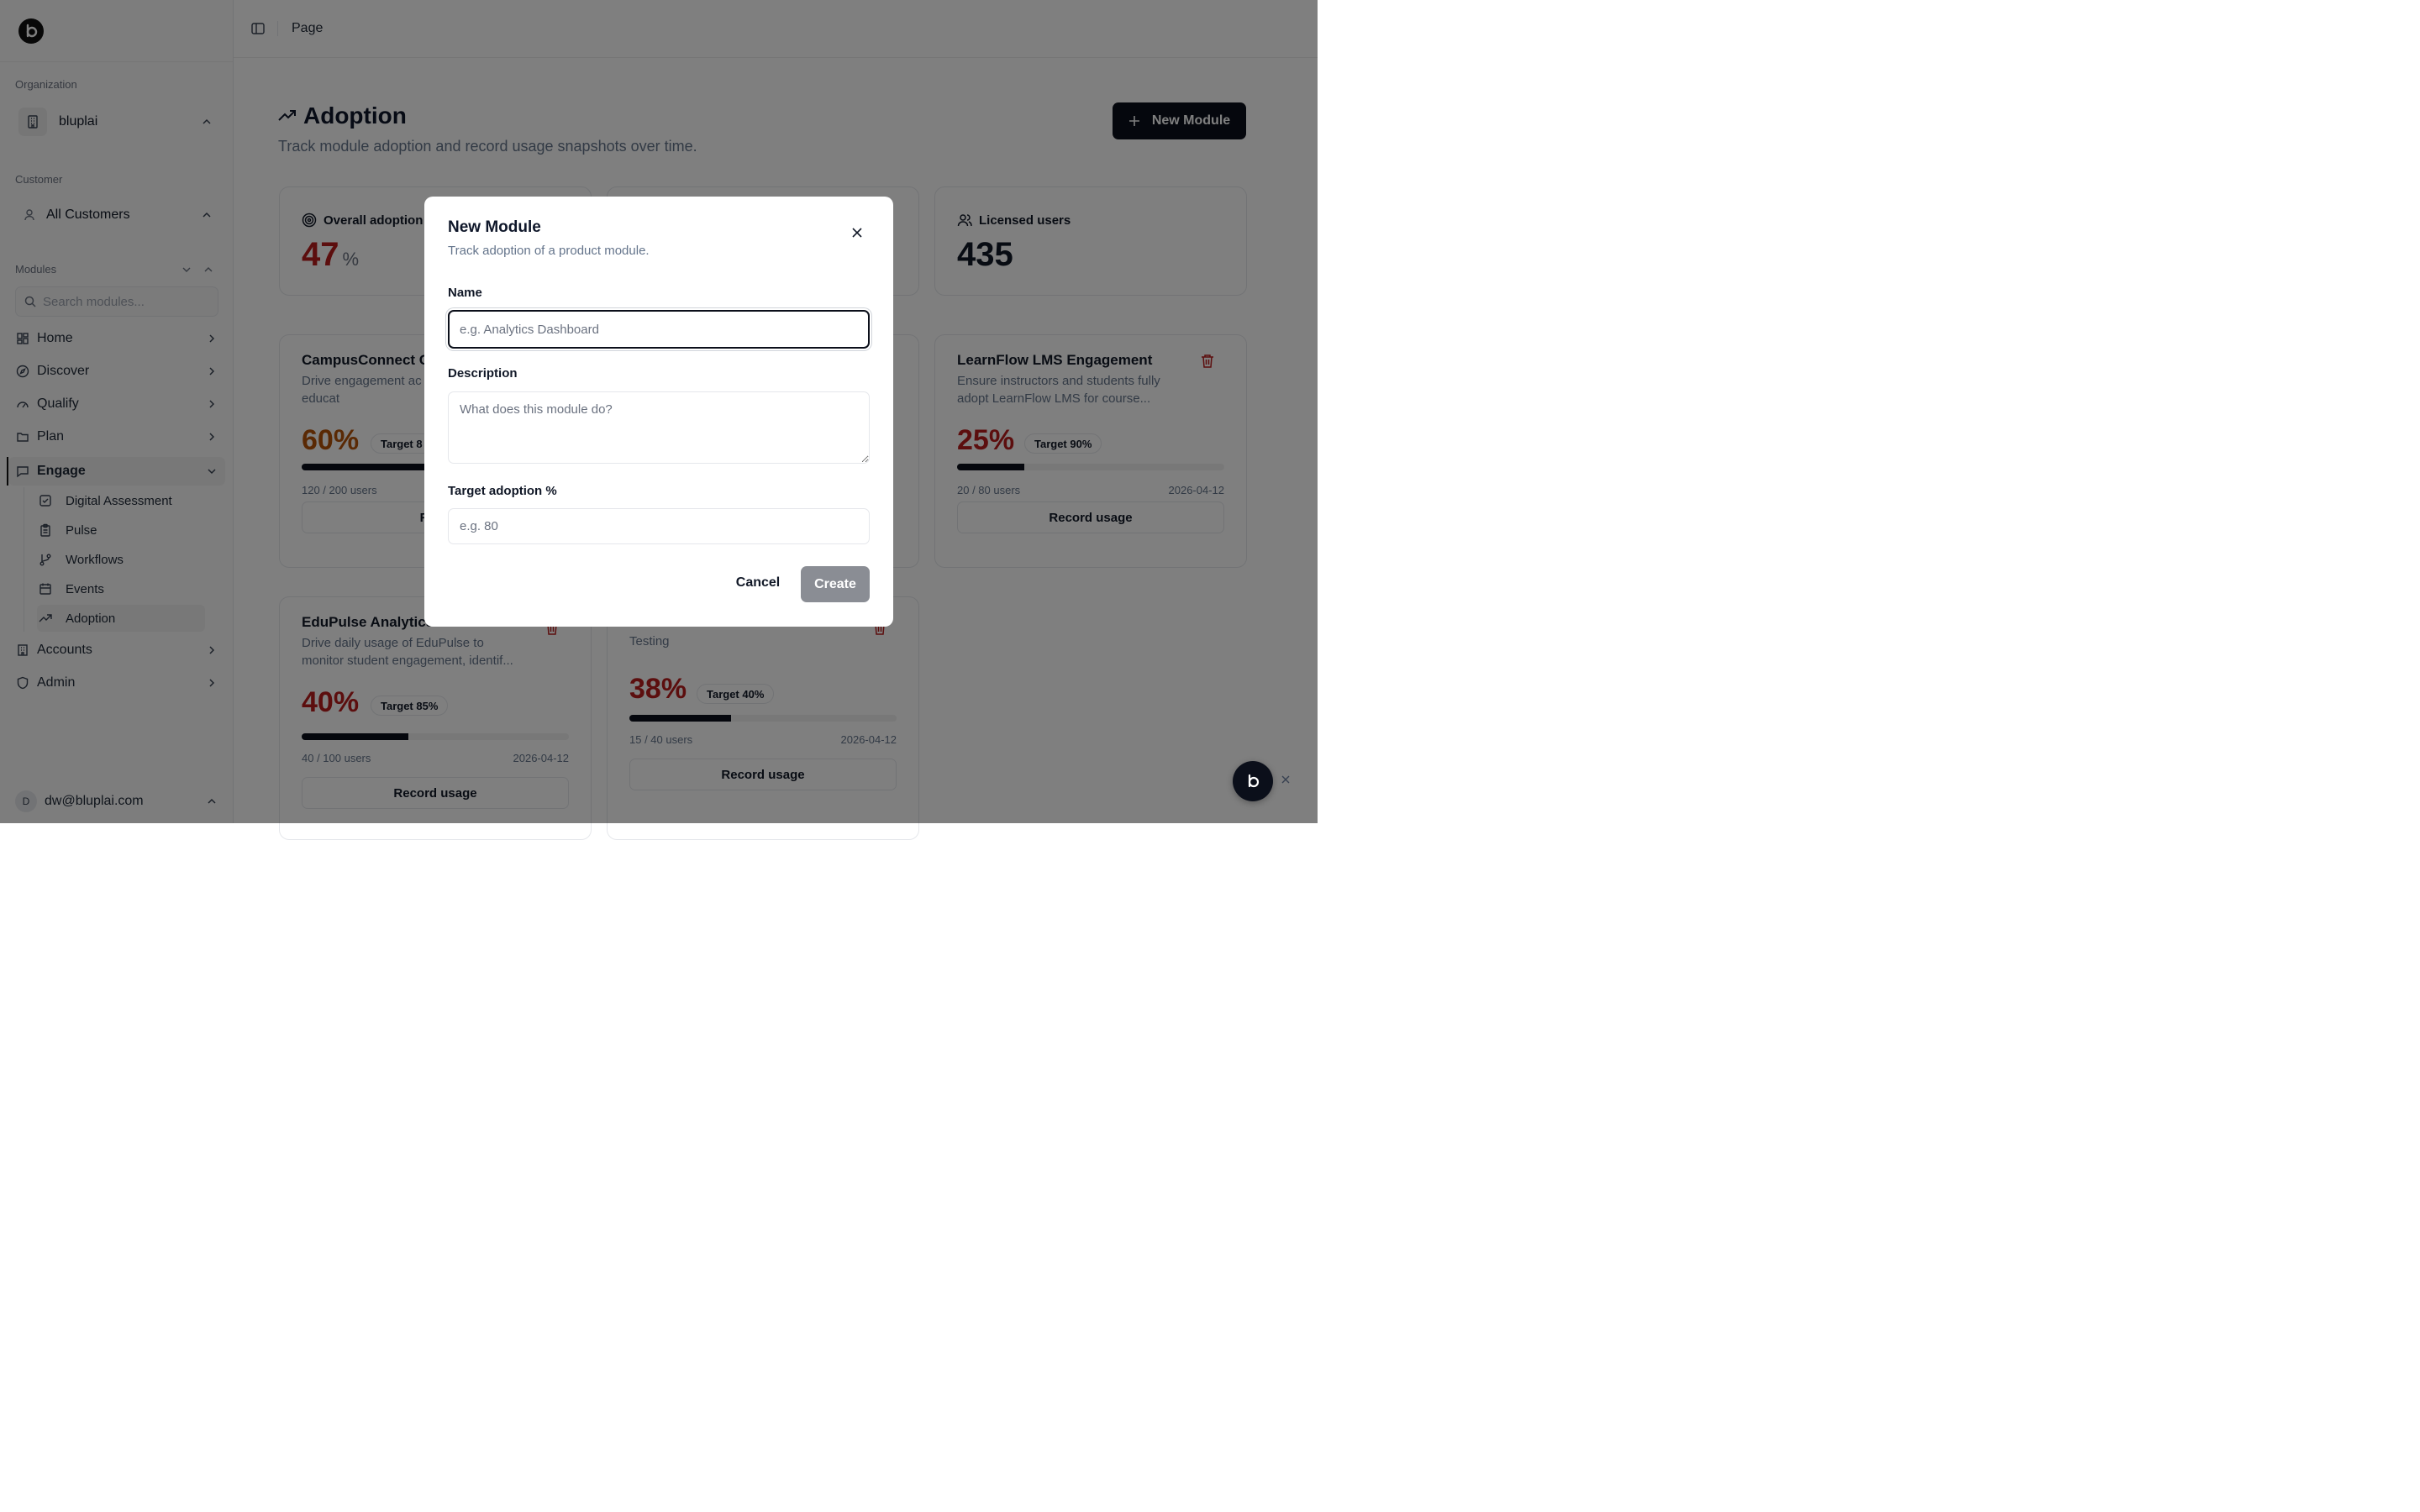 This screenshot has width=2420, height=1512. I want to click on dialog-subtitle: Track adoption of a product module., so click(549, 251).